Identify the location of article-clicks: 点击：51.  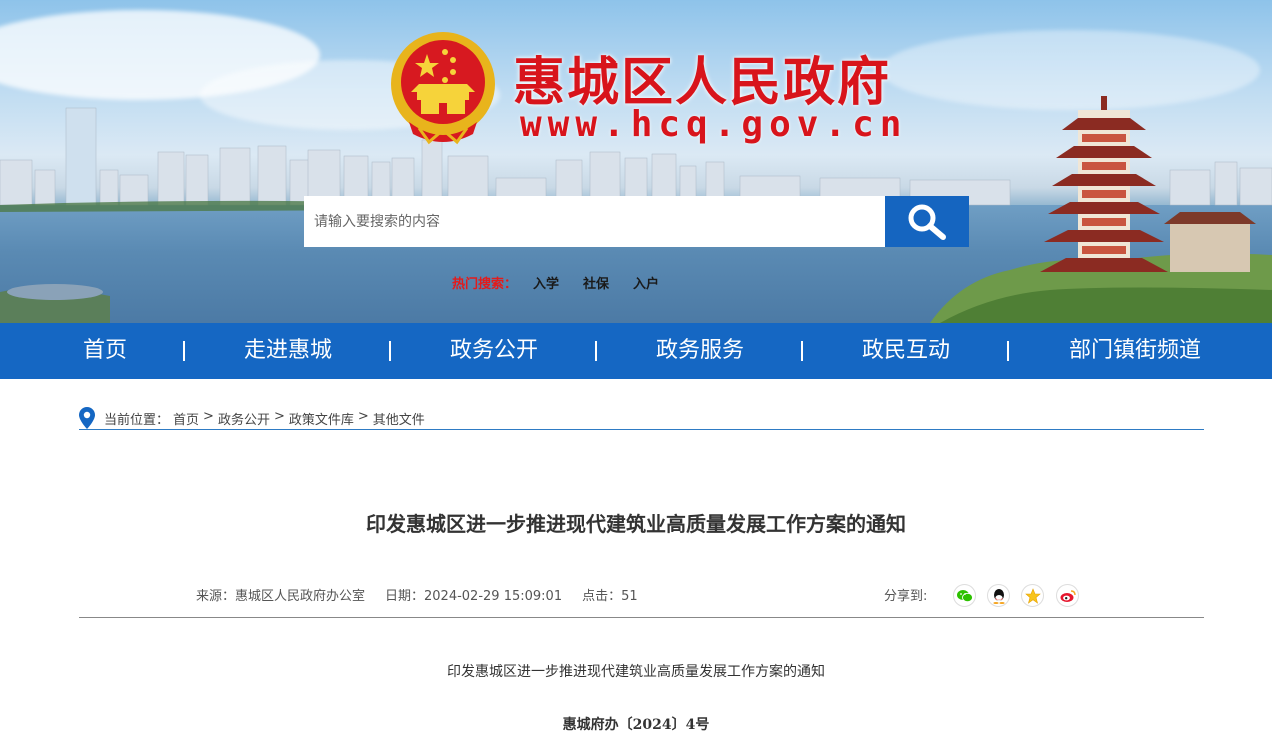
(610, 596).